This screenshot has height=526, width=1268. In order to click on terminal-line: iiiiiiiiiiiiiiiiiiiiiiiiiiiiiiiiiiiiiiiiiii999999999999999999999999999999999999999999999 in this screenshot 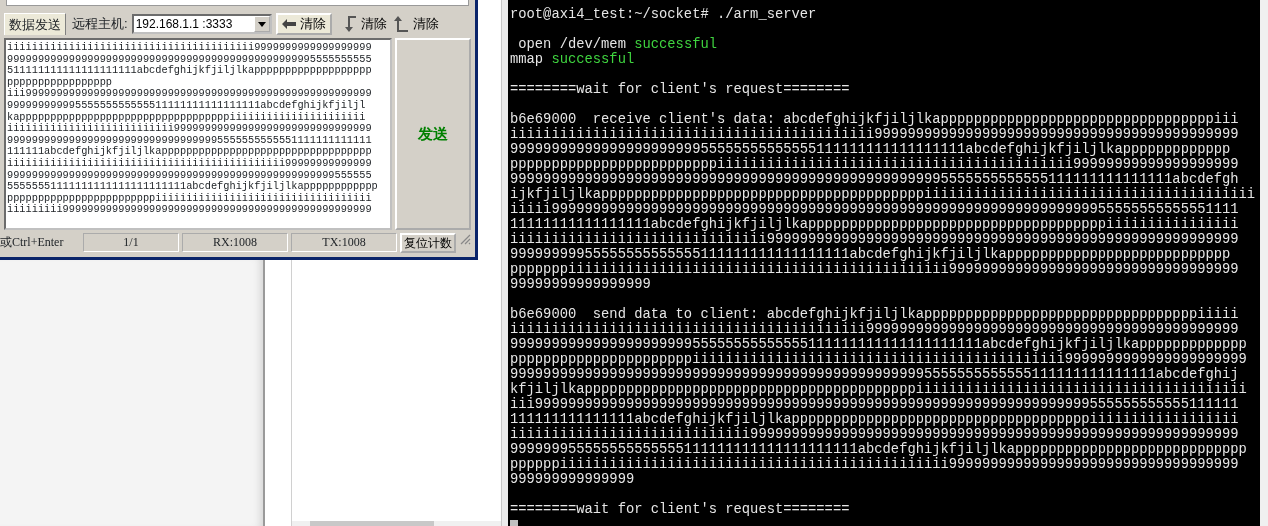, I will do `click(875, 329)`.